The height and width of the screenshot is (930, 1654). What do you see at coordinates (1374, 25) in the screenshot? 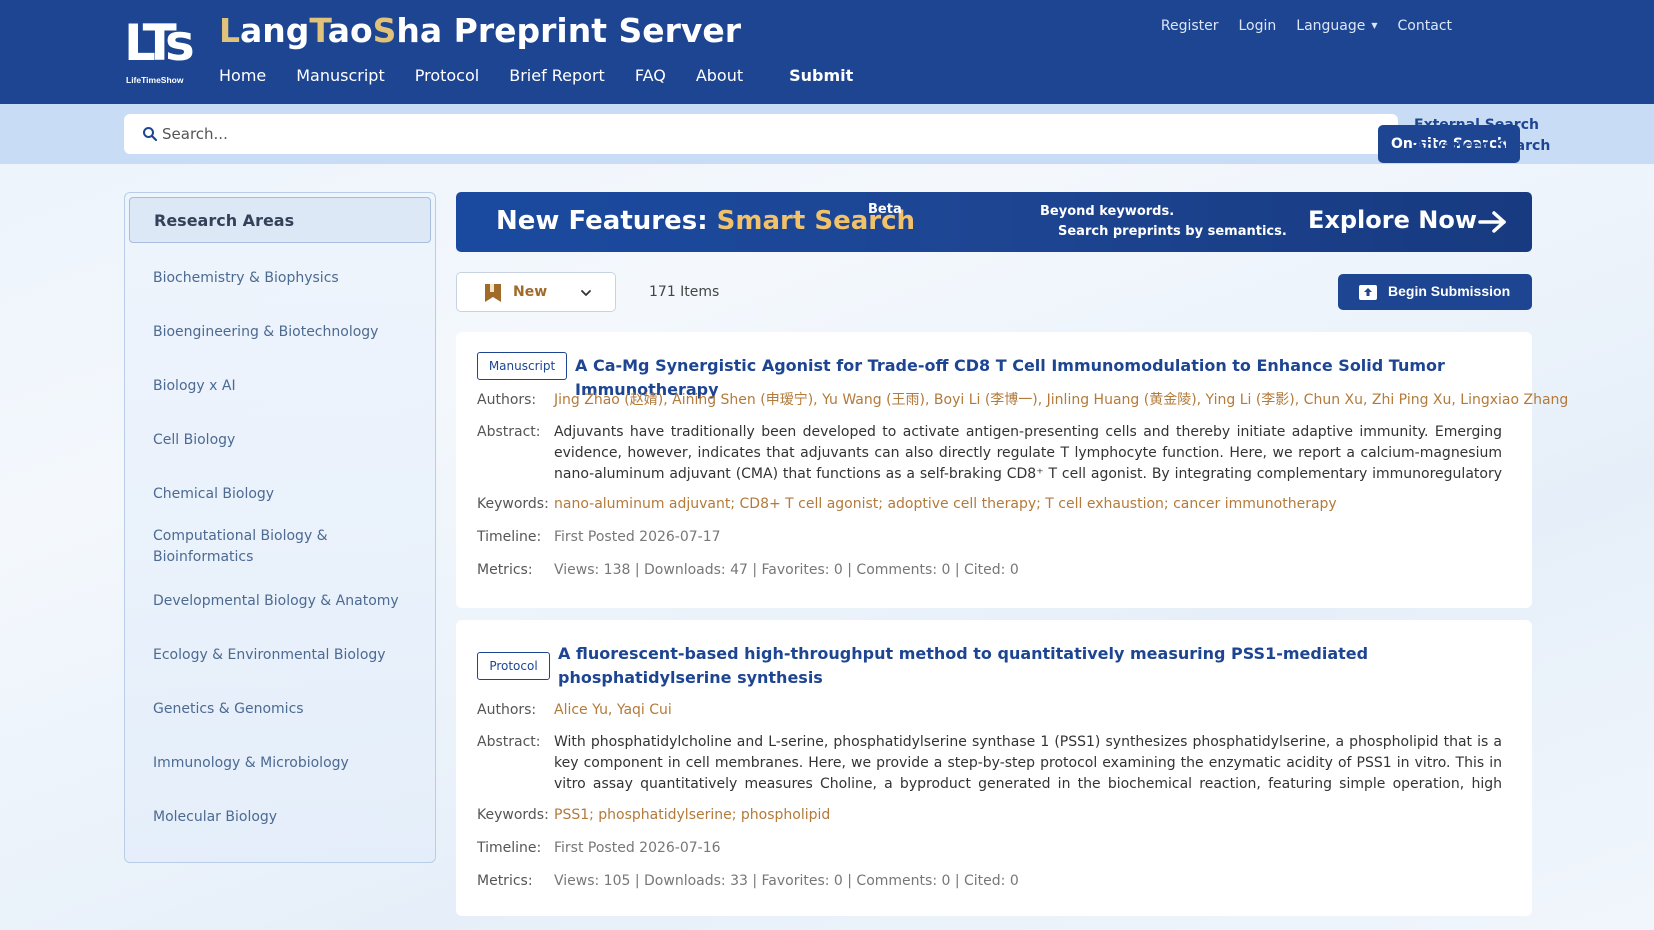
I see `caret-down-icon: ▼` at bounding box center [1374, 25].